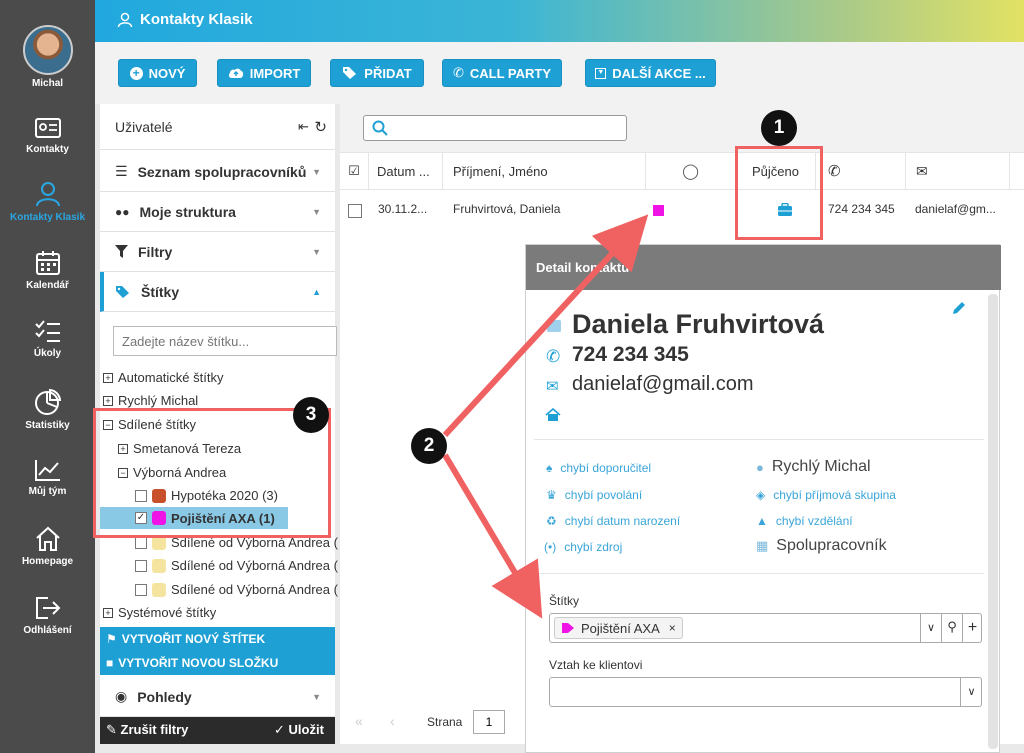 This screenshot has width=1024, height=753. Describe the element at coordinates (429, 446) in the screenshot. I see `annotation-marker-2: 2` at that location.